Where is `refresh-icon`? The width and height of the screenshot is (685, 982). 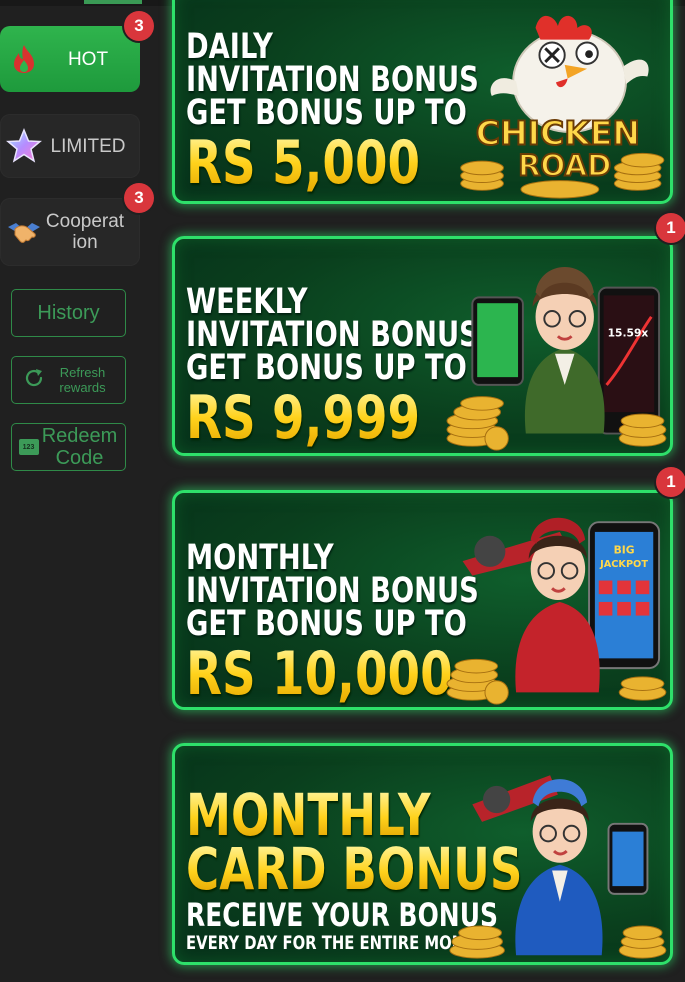
refresh-icon is located at coordinates (34, 380).